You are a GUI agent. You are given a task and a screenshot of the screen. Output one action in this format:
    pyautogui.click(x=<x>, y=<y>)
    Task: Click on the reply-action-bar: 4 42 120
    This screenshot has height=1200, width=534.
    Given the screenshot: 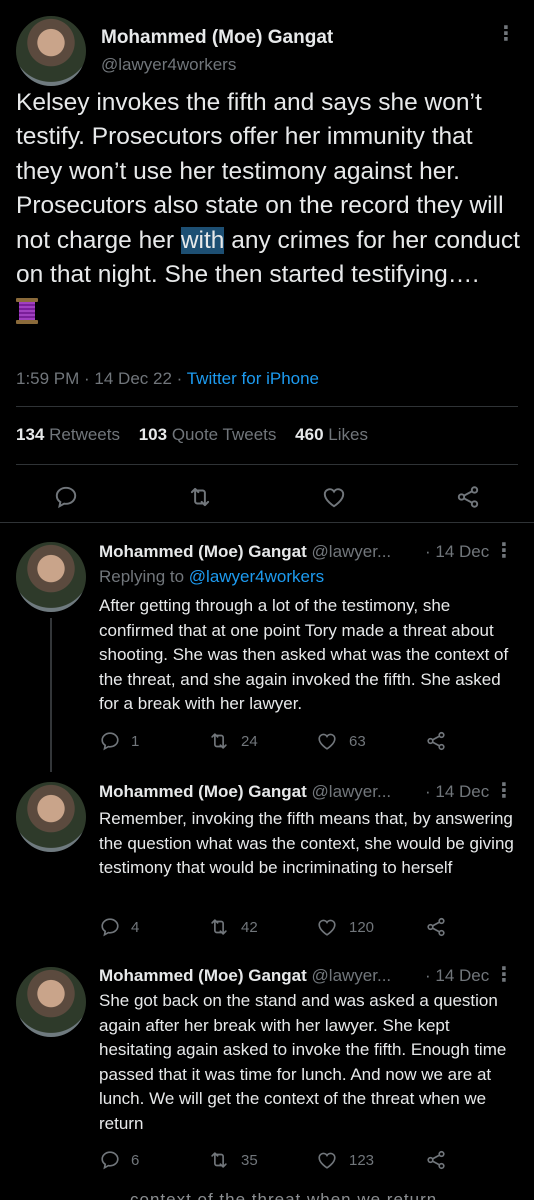 What is the action you would take?
    pyautogui.click(x=309, y=927)
    